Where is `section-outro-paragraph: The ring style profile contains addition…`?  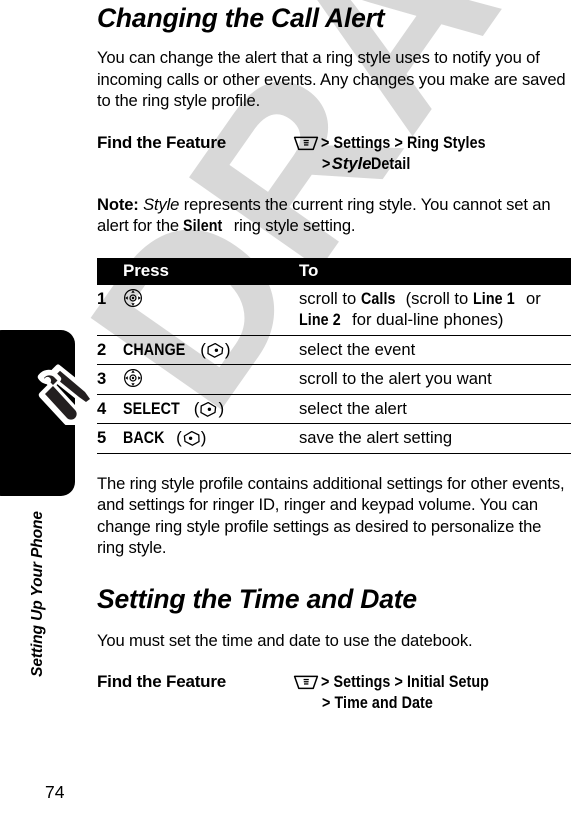
section-outro-paragraph: The ring style profile contains addition… is located at coordinates (331, 515).